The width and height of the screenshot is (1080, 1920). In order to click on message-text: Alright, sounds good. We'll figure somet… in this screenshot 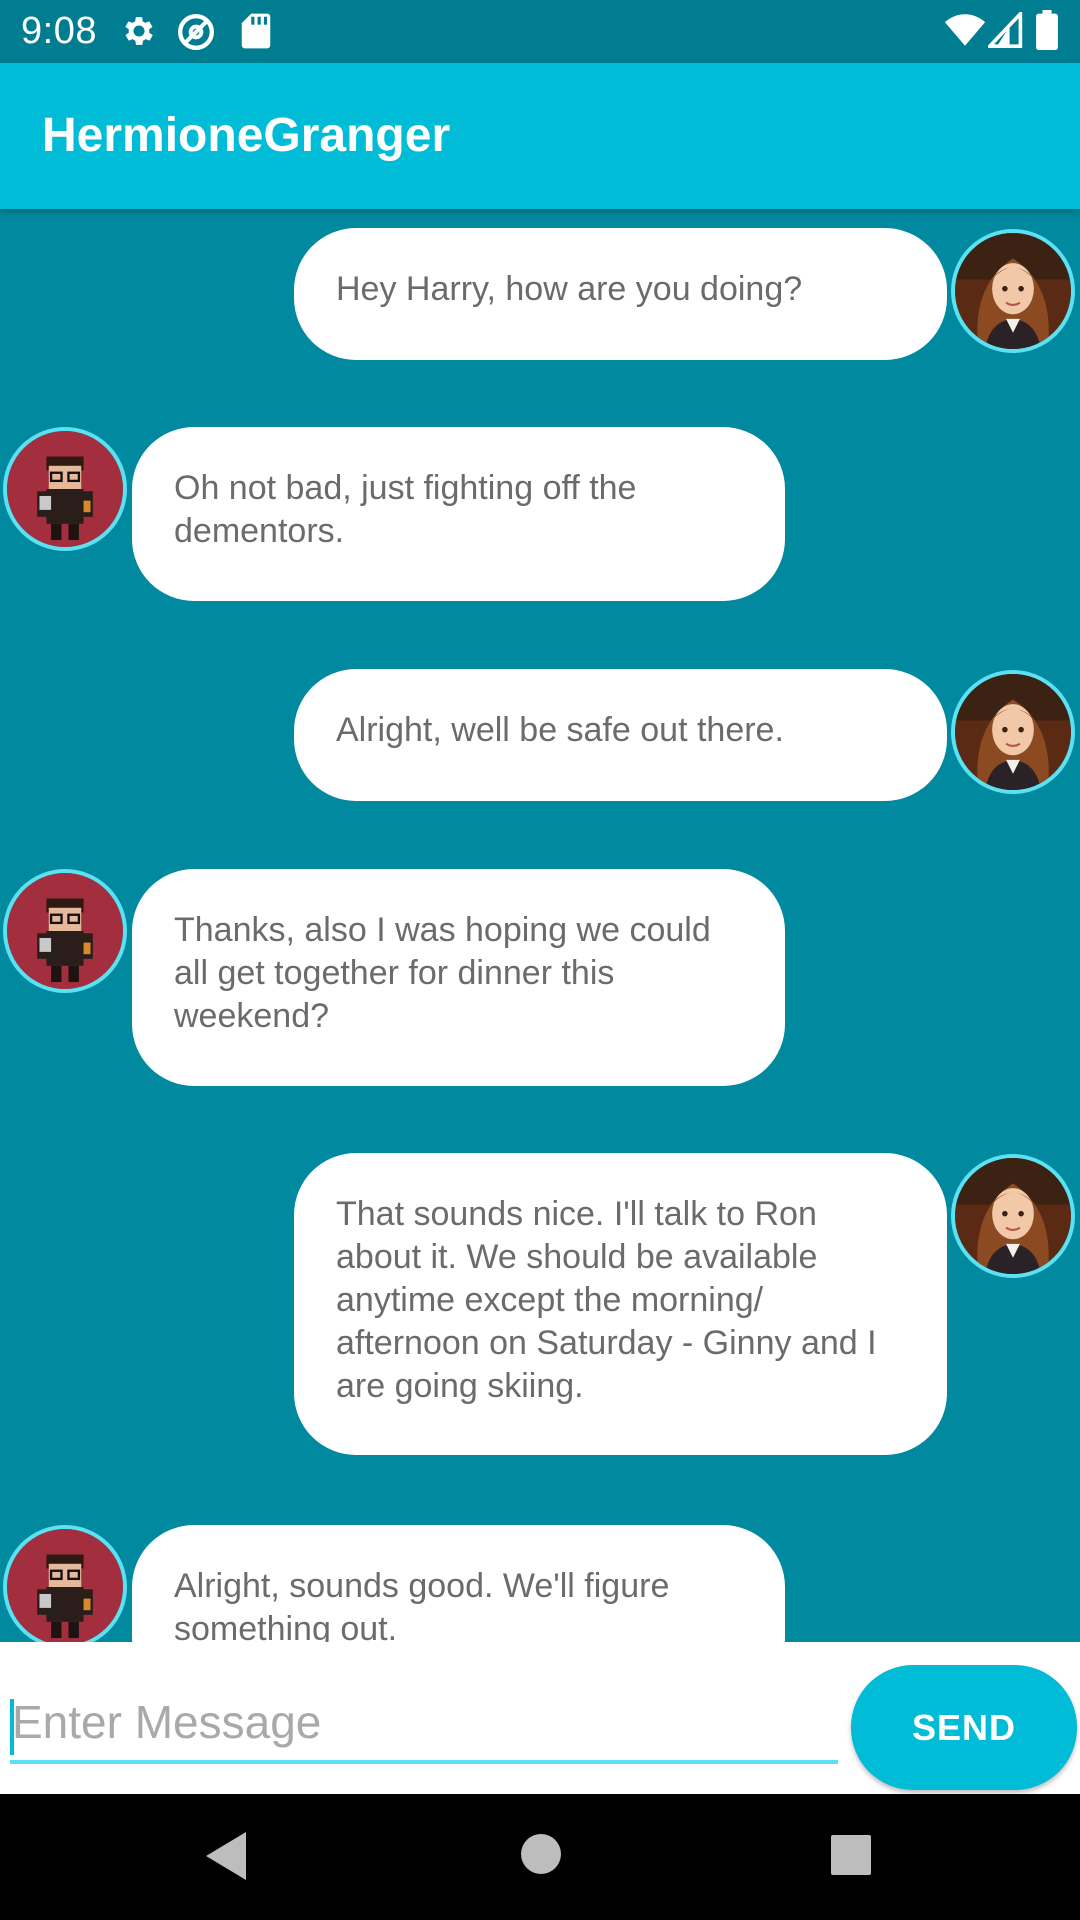, I will do `click(422, 1604)`.